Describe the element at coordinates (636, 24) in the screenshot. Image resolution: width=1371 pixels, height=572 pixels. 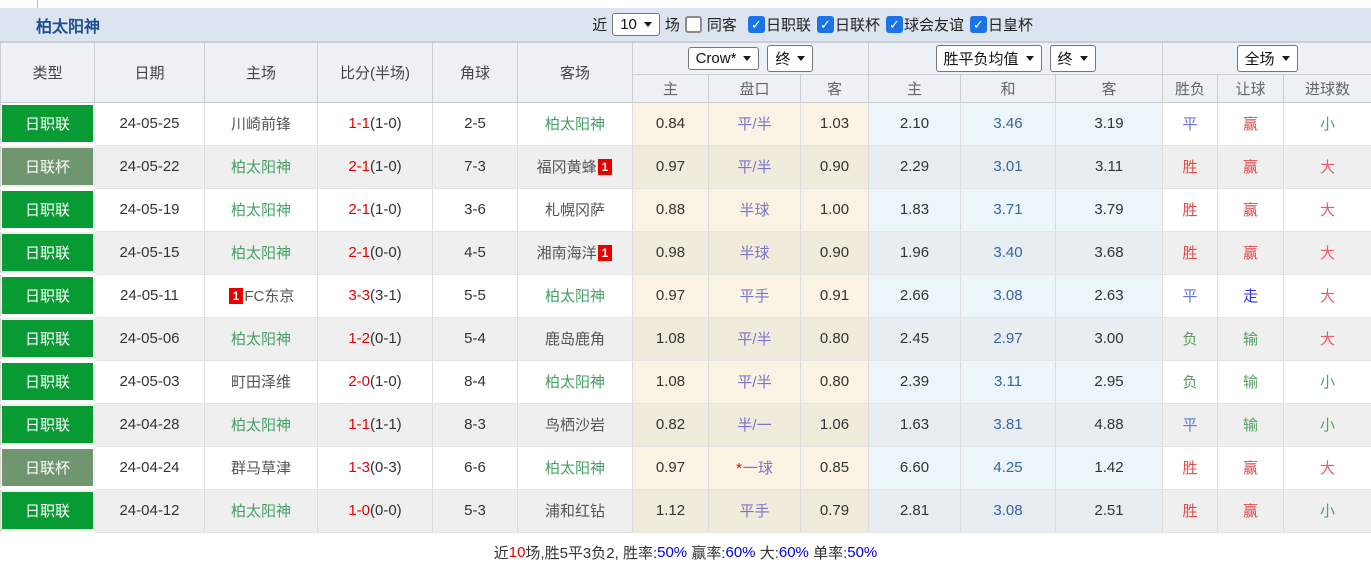
I see `match-count-select: 10` at that location.